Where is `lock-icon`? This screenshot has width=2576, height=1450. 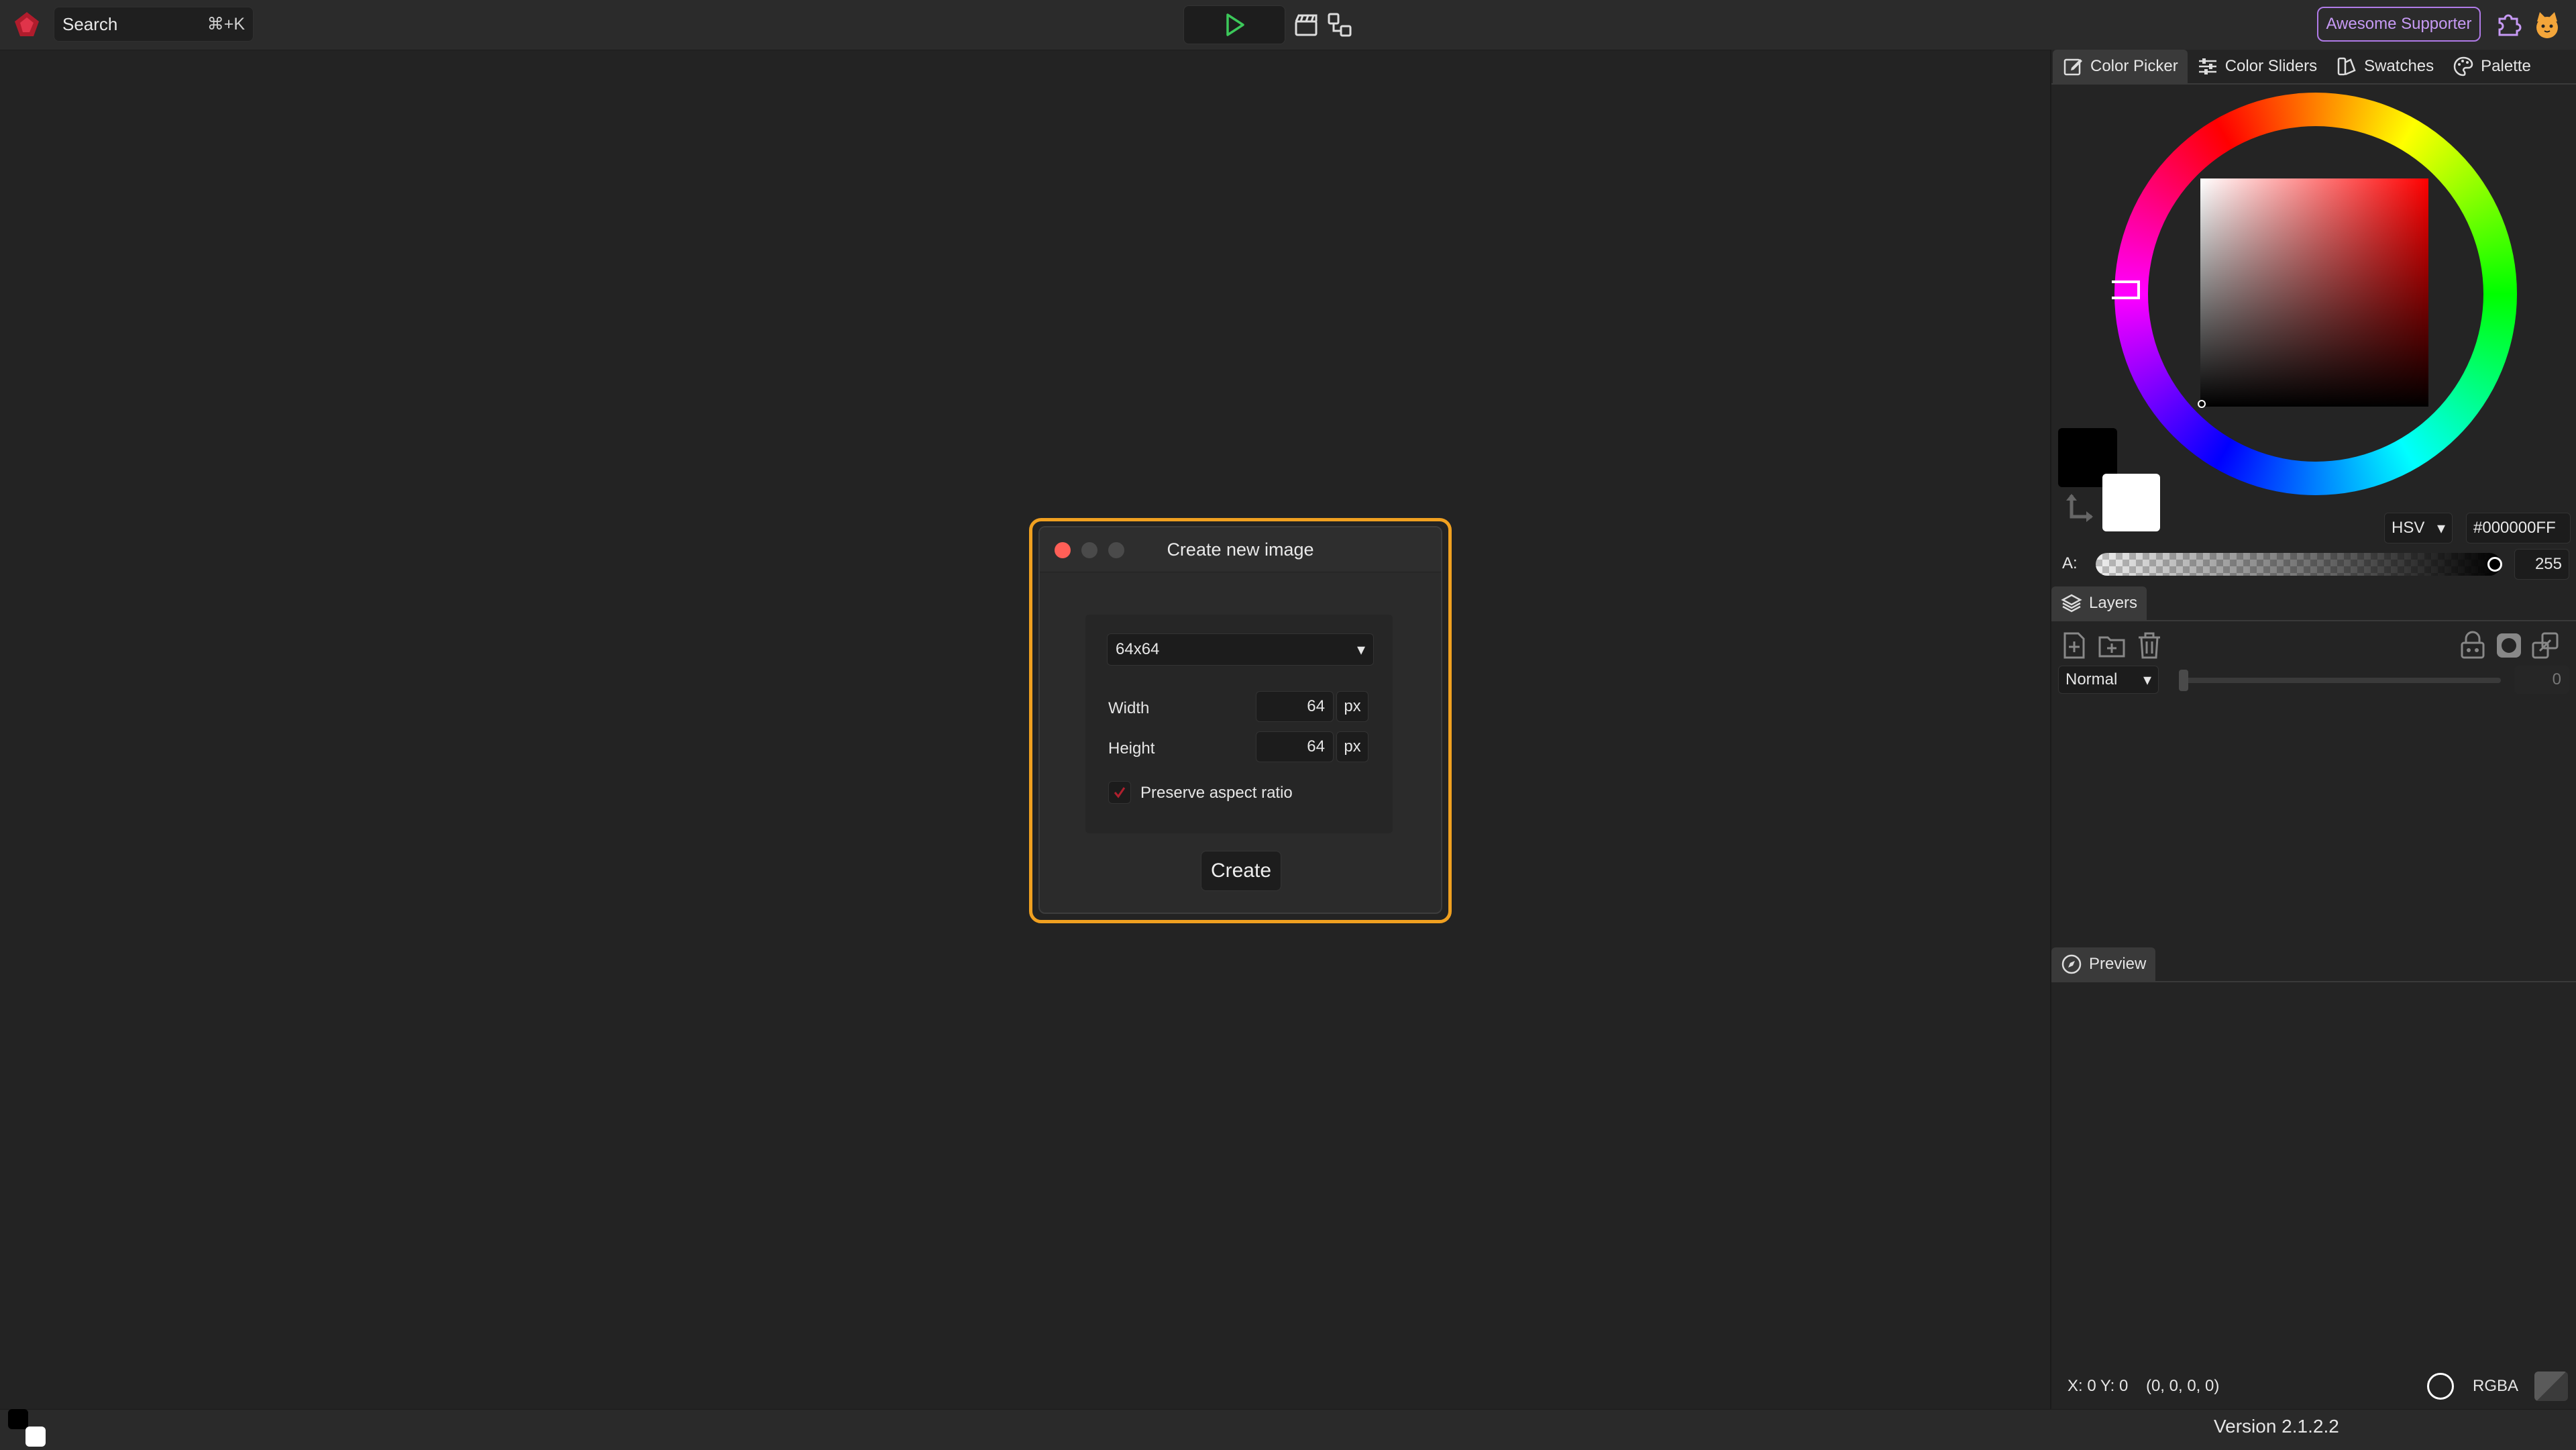
lock-icon is located at coordinates (2472, 645).